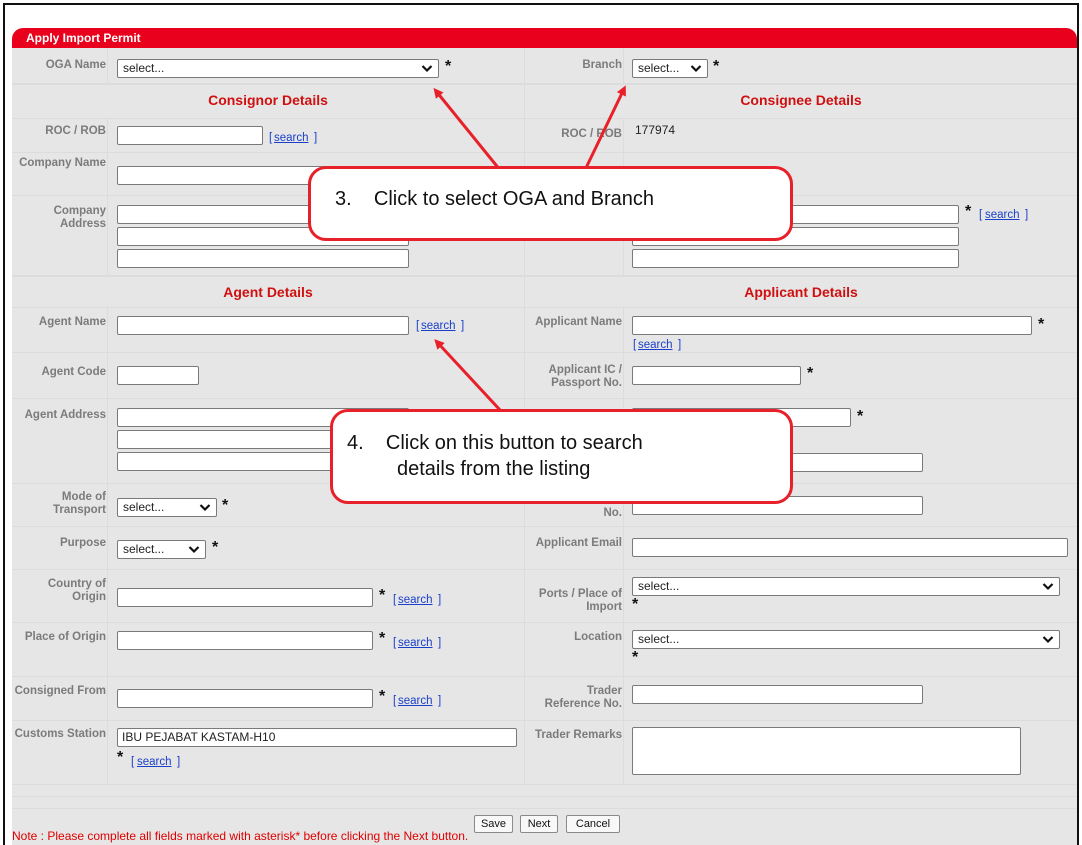 The width and height of the screenshot is (1082, 845). What do you see at coordinates (60, 734) in the screenshot?
I see `customs-station-label: Customs Station` at bounding box center [60, 734].